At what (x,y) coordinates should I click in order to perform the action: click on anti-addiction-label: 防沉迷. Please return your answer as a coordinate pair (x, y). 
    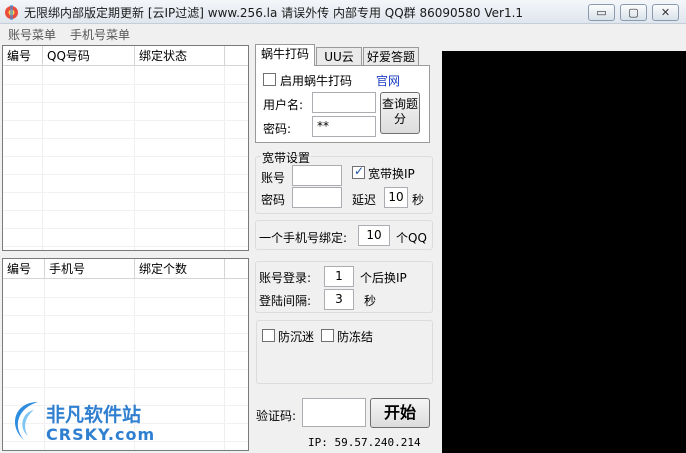
    Looking at the image, I should click on (296, 337).